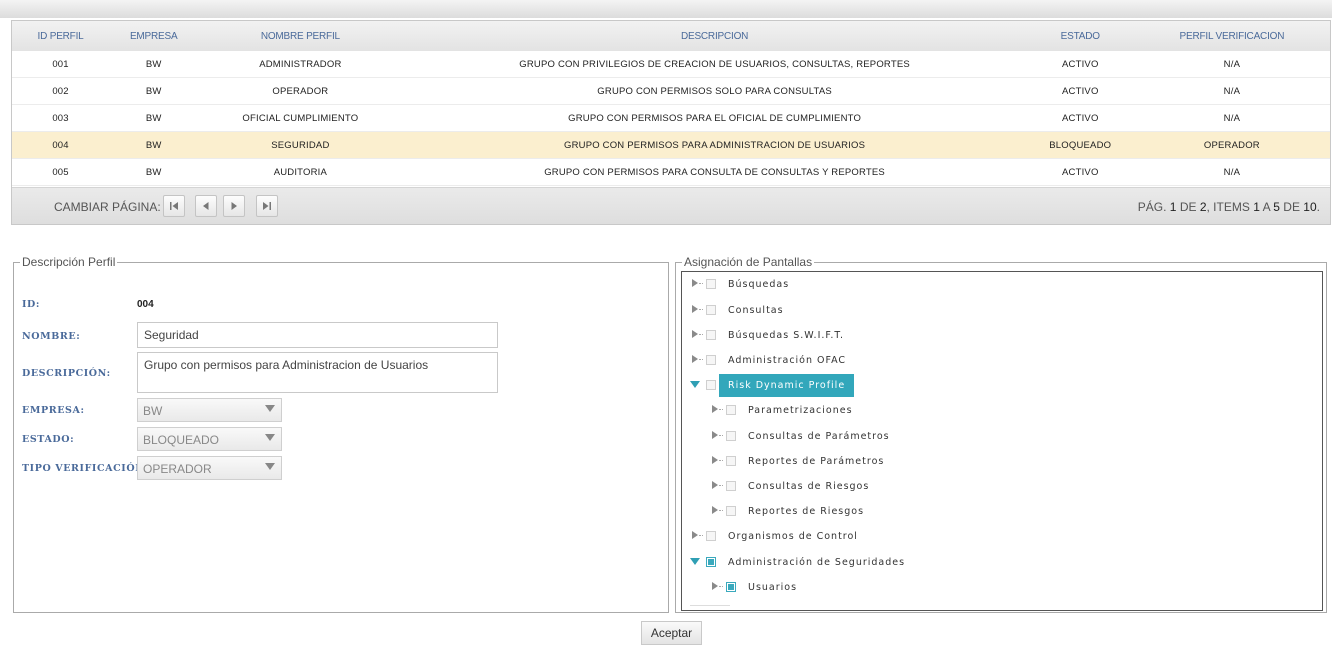 The width and height of the screenshot is (1332, 650). I want to click on nombre-label: NOMBRE:, so click(51, 336).